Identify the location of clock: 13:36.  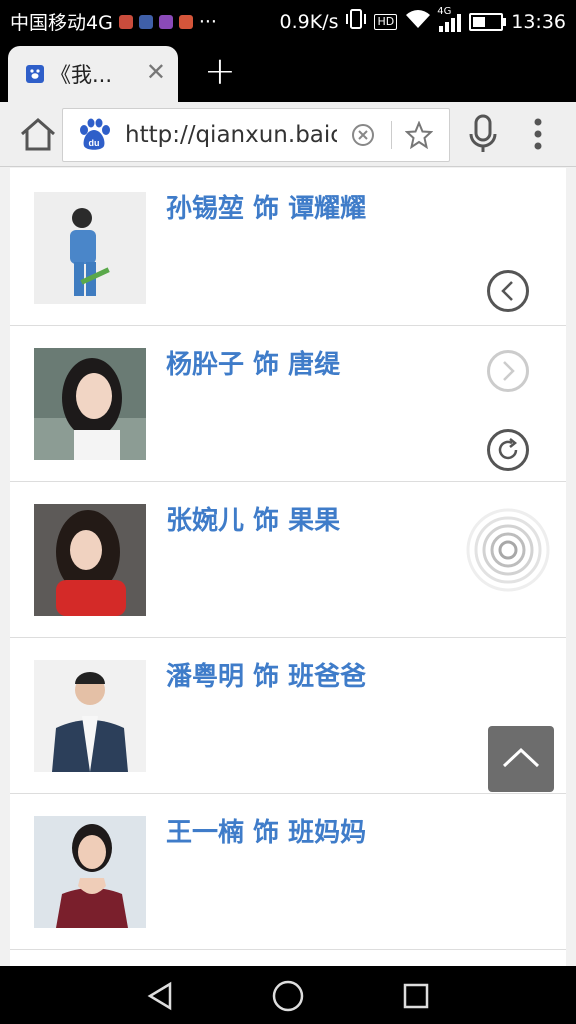
(538, 21).